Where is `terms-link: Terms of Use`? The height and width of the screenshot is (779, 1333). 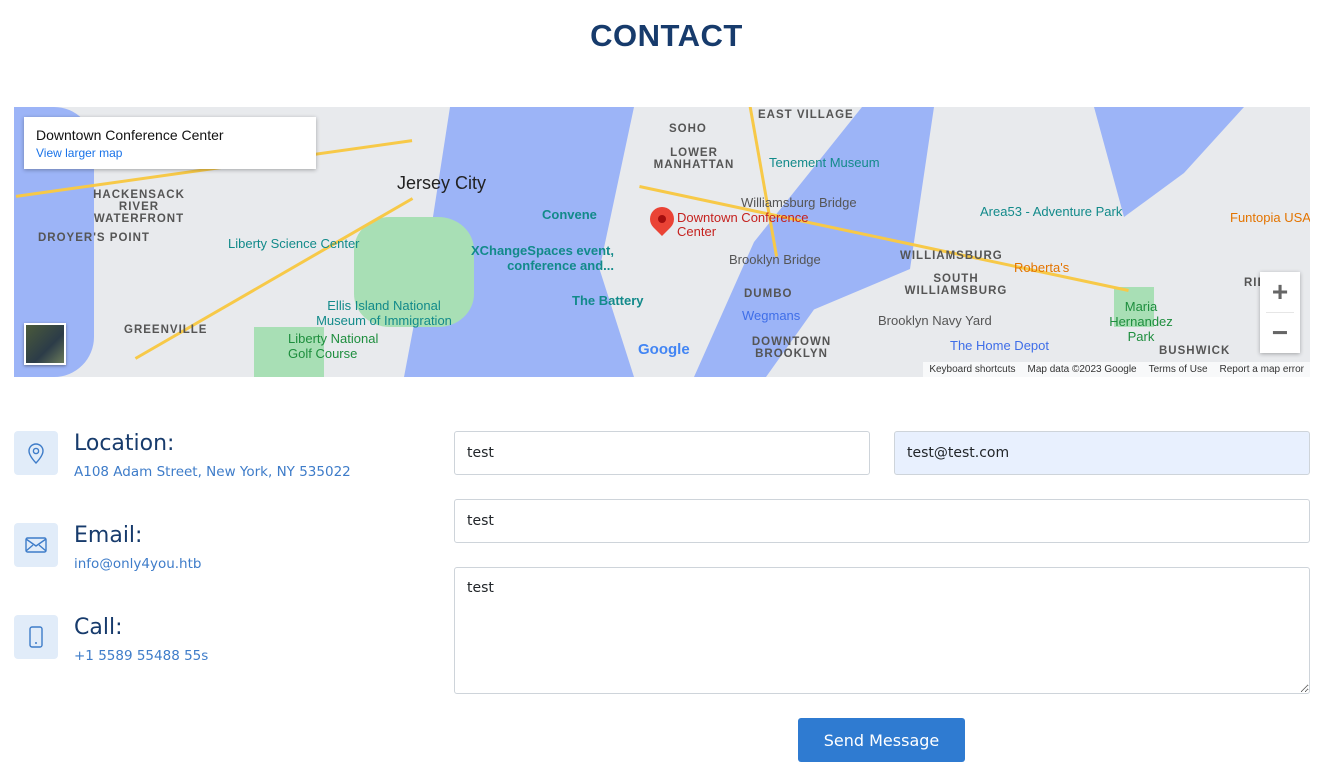
terms-link: Terms of Use is located at coordinates (1178, 369).